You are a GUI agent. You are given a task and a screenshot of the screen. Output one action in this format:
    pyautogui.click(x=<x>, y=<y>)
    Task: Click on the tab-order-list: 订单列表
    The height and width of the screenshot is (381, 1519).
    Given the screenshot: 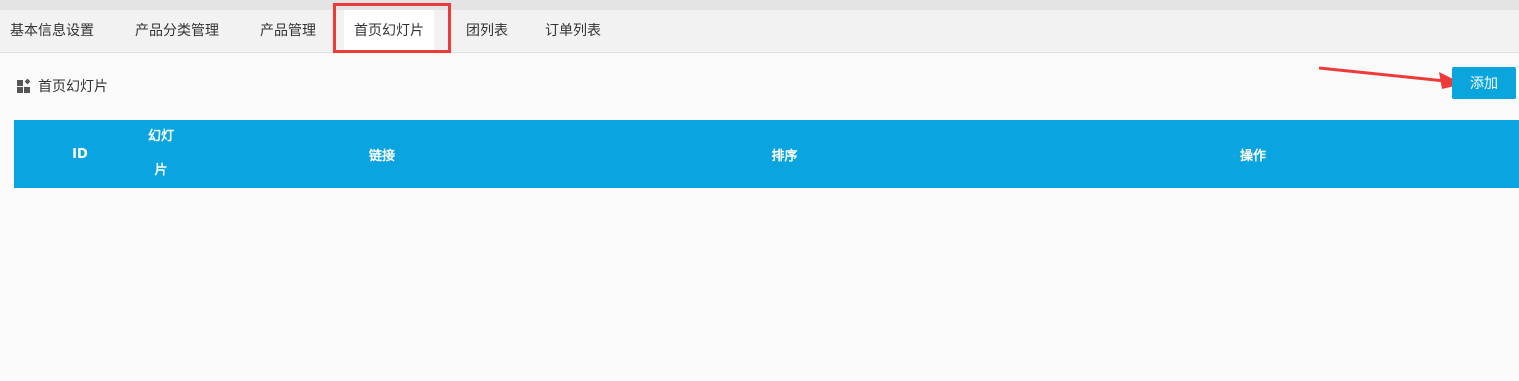 What is the action you would take?
    pyautogui.click(x=573, y=31)
    